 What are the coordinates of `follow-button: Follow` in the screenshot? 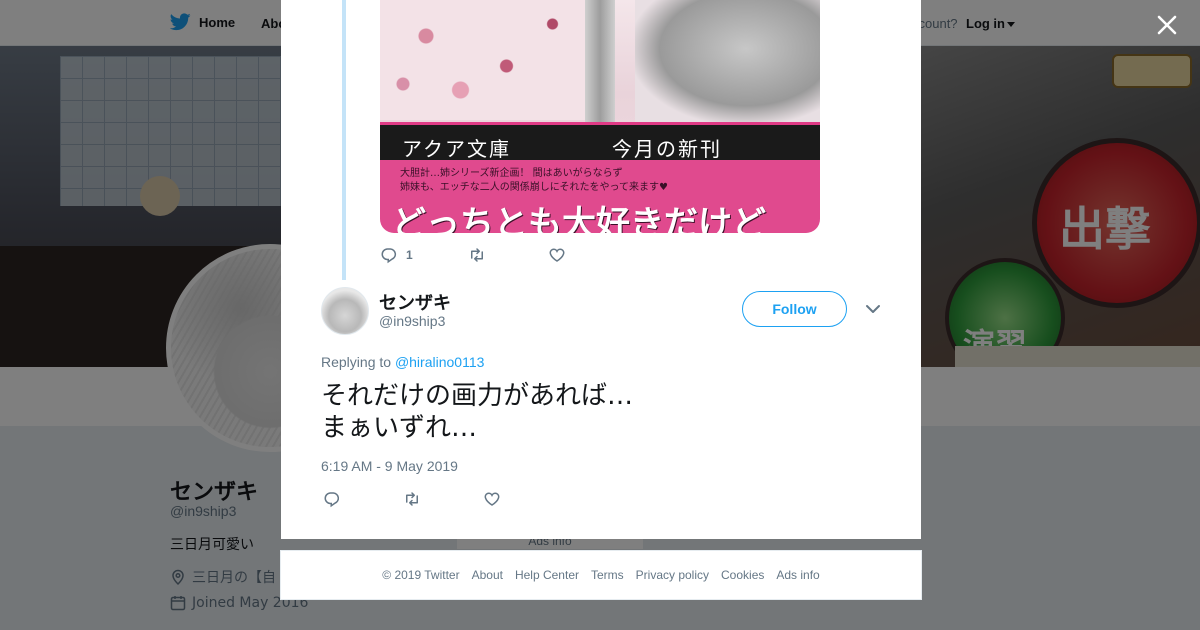 It's located at (794, 309).